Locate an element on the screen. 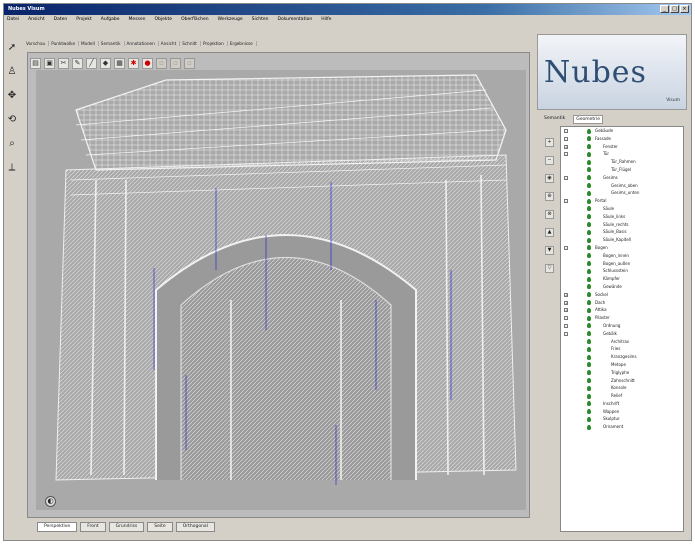 This screenshot has height=544, width=695. menu-item: Projekt is located at coordinates (84, 19).